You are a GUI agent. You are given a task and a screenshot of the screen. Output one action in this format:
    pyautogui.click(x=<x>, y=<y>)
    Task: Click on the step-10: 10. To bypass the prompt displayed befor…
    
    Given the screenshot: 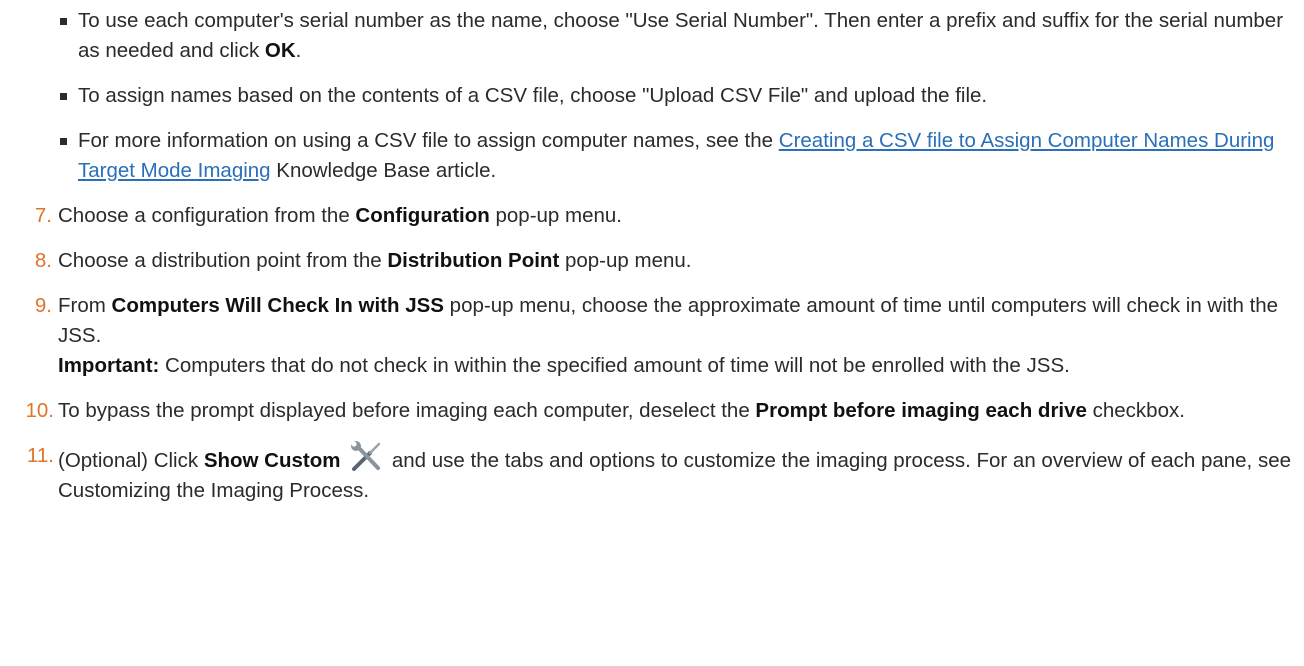 What is the action you would take?
    pyautogui.click(x=652, y=411)
    